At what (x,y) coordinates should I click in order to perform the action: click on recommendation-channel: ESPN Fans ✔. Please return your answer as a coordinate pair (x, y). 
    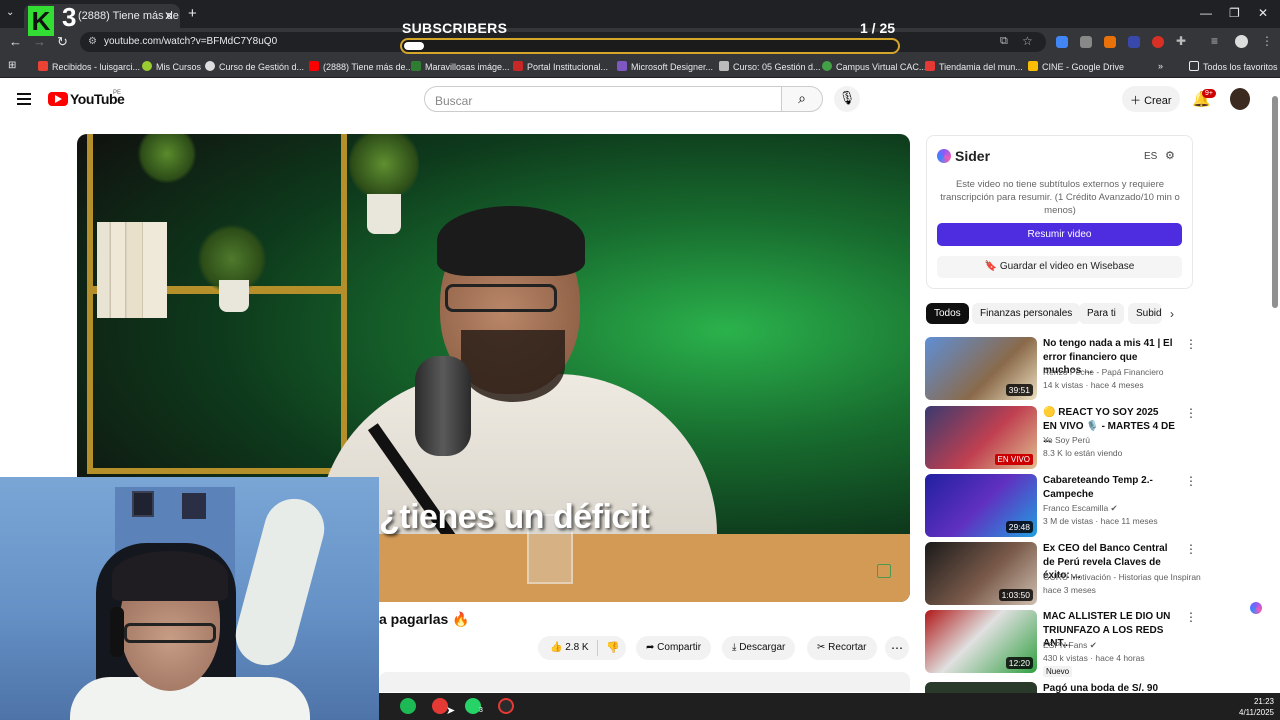
    Looking at the image, I should click on (1070, 645).